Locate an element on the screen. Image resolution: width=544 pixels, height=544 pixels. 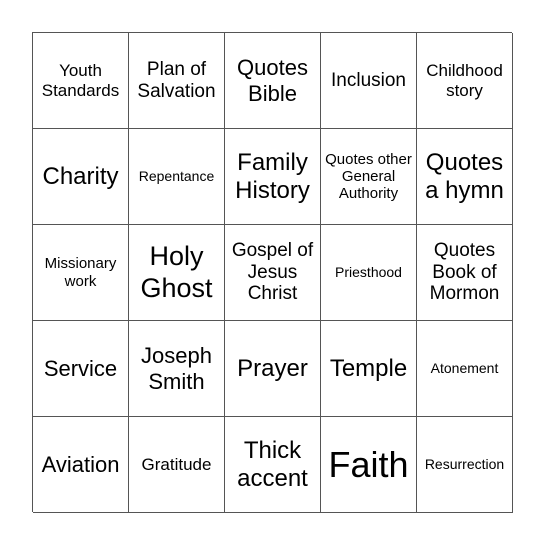
cell-label: Youth Standards is located at coordinates (80, 80).